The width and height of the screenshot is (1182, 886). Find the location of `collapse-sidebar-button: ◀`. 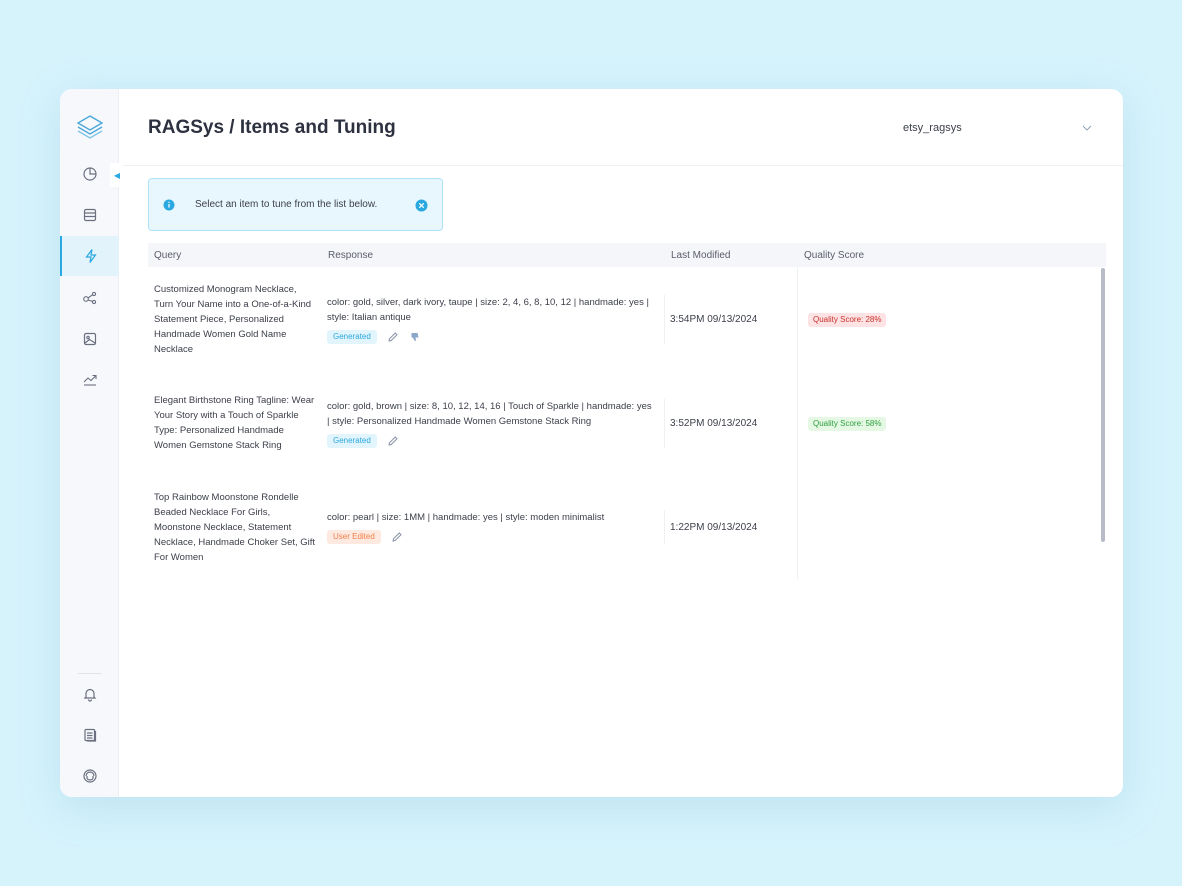

collapse-sidebar-button: ◀ is located at coordinates (117, 175).